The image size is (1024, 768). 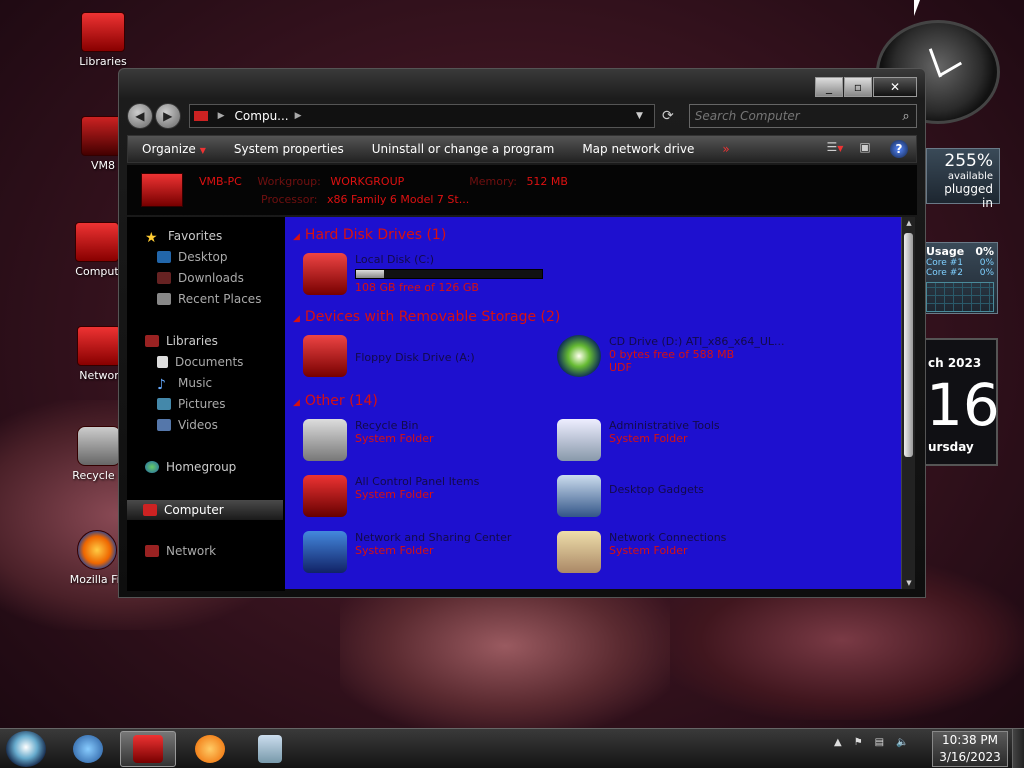 I want to click on close-button: ✕, so click(x=895, y=87).